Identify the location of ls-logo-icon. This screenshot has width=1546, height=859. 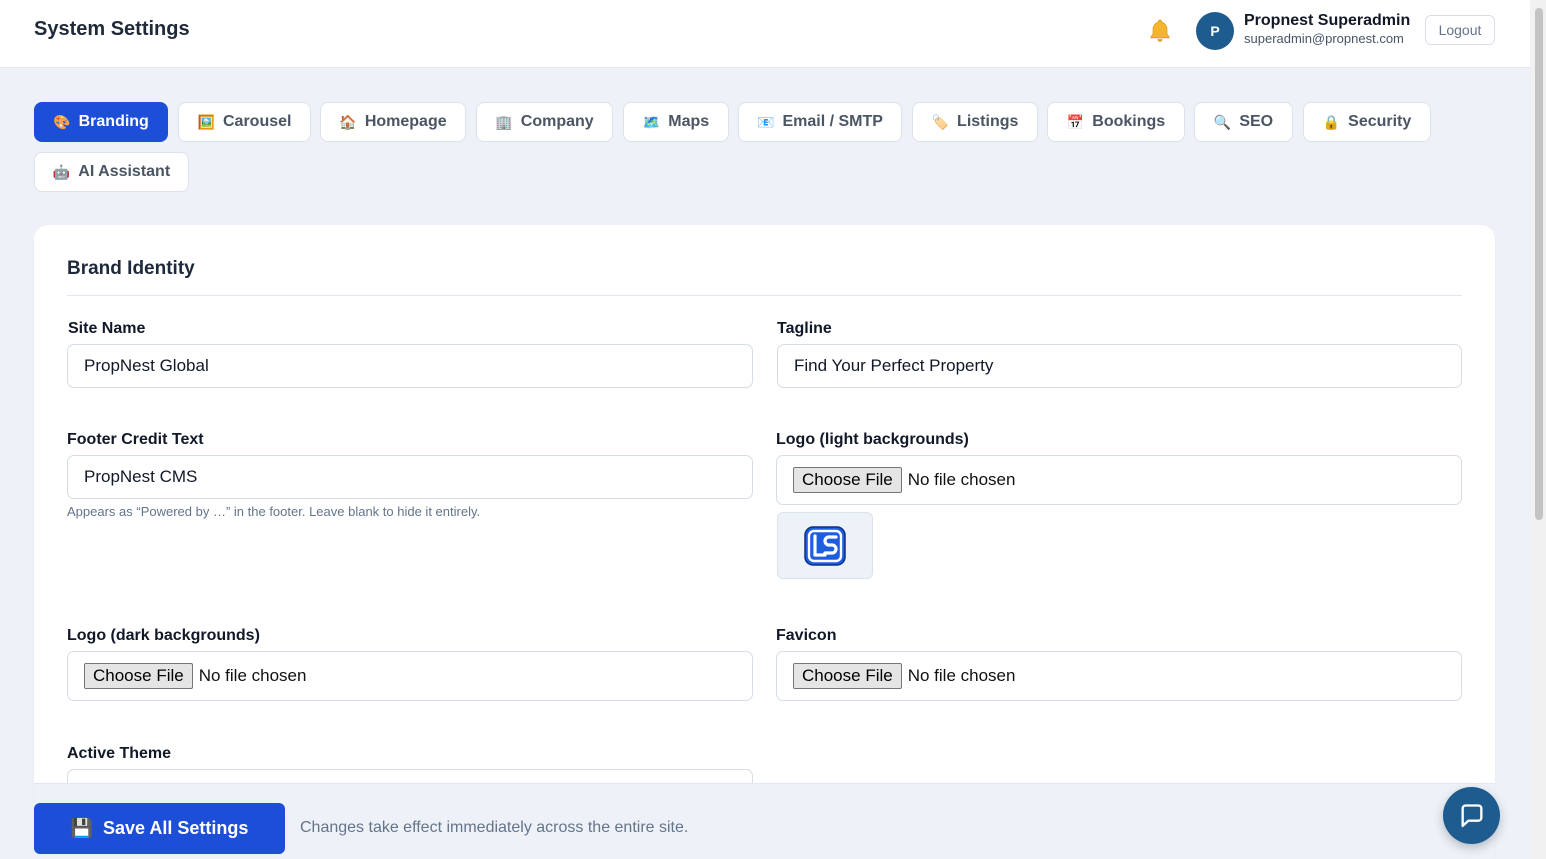
(825, 545).